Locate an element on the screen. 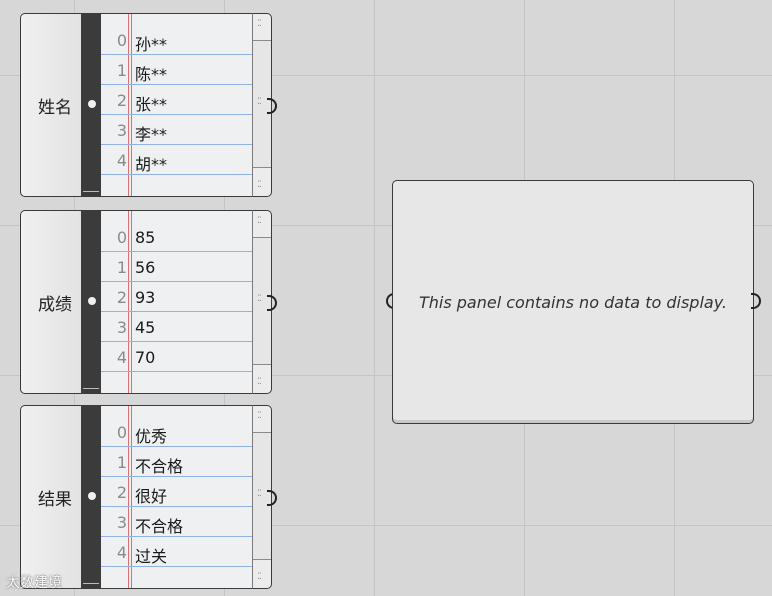 Image resolution: width=772 pixels, height=596 pixels. panel-label: 姓名 is located at coordinates (55, 107).